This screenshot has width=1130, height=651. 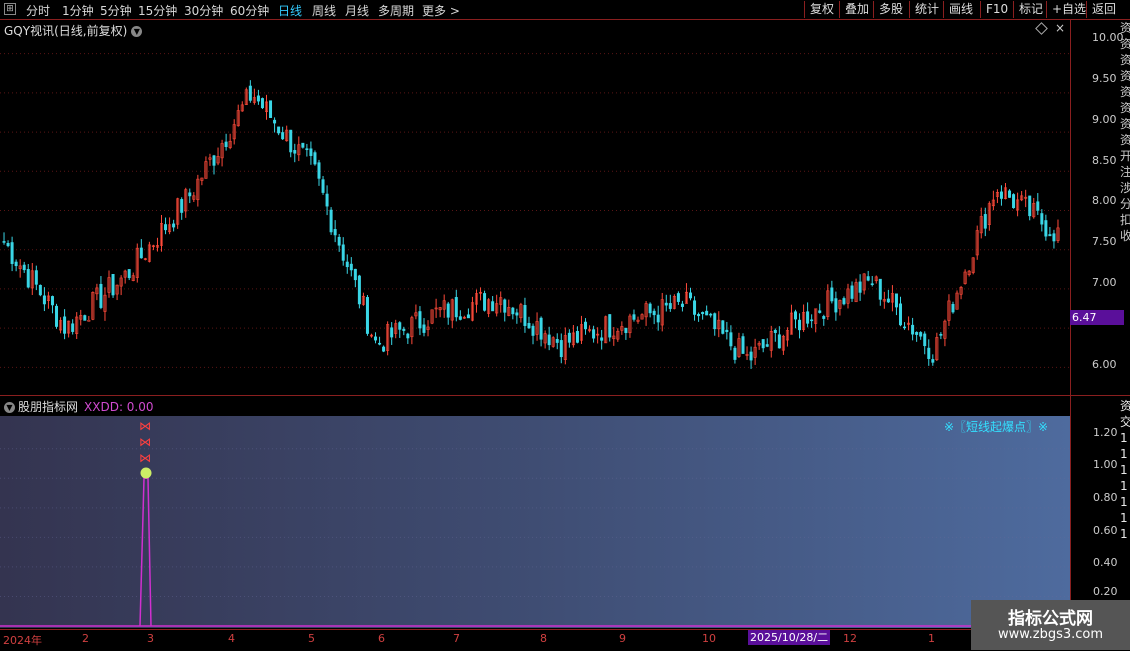 I want to click on tab-daily: 日线, so click(x=290, y=10).